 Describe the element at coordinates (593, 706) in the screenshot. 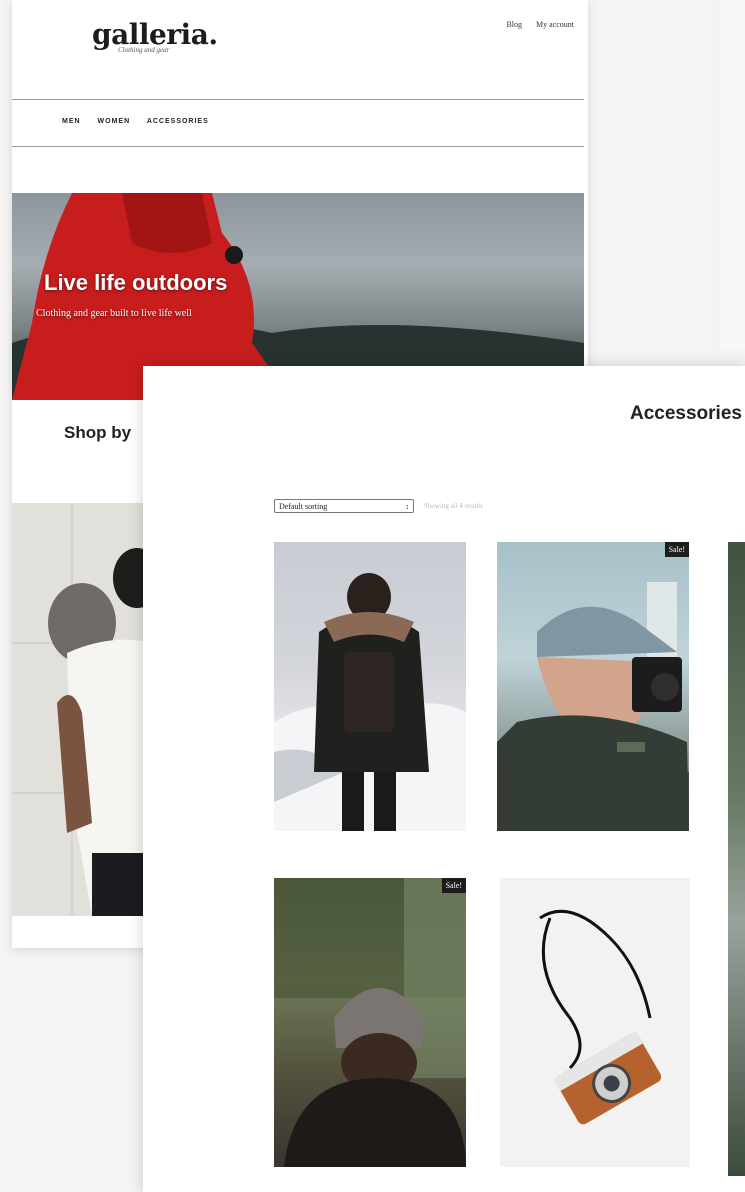

I see `photographer-cap-photo` at that location.